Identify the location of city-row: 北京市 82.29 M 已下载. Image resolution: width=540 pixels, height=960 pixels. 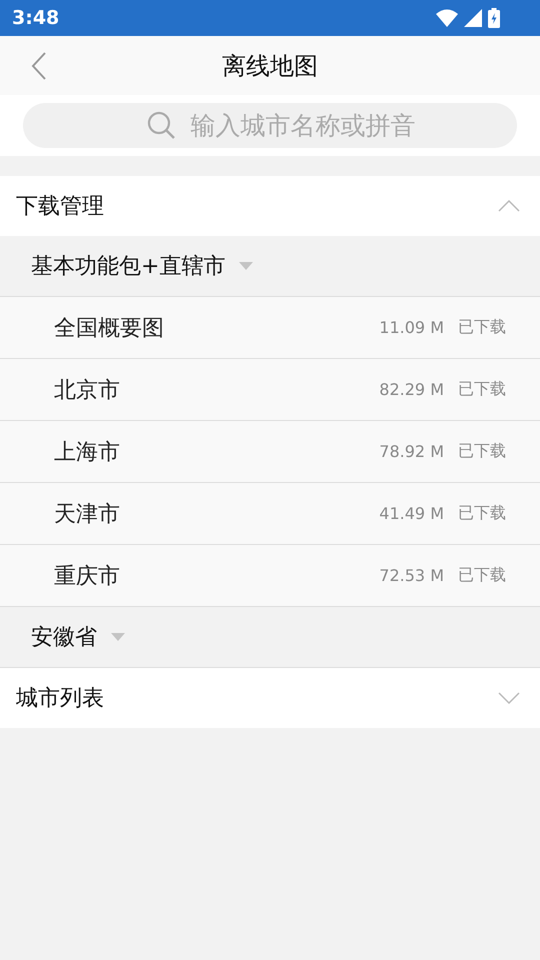
(270, 390).